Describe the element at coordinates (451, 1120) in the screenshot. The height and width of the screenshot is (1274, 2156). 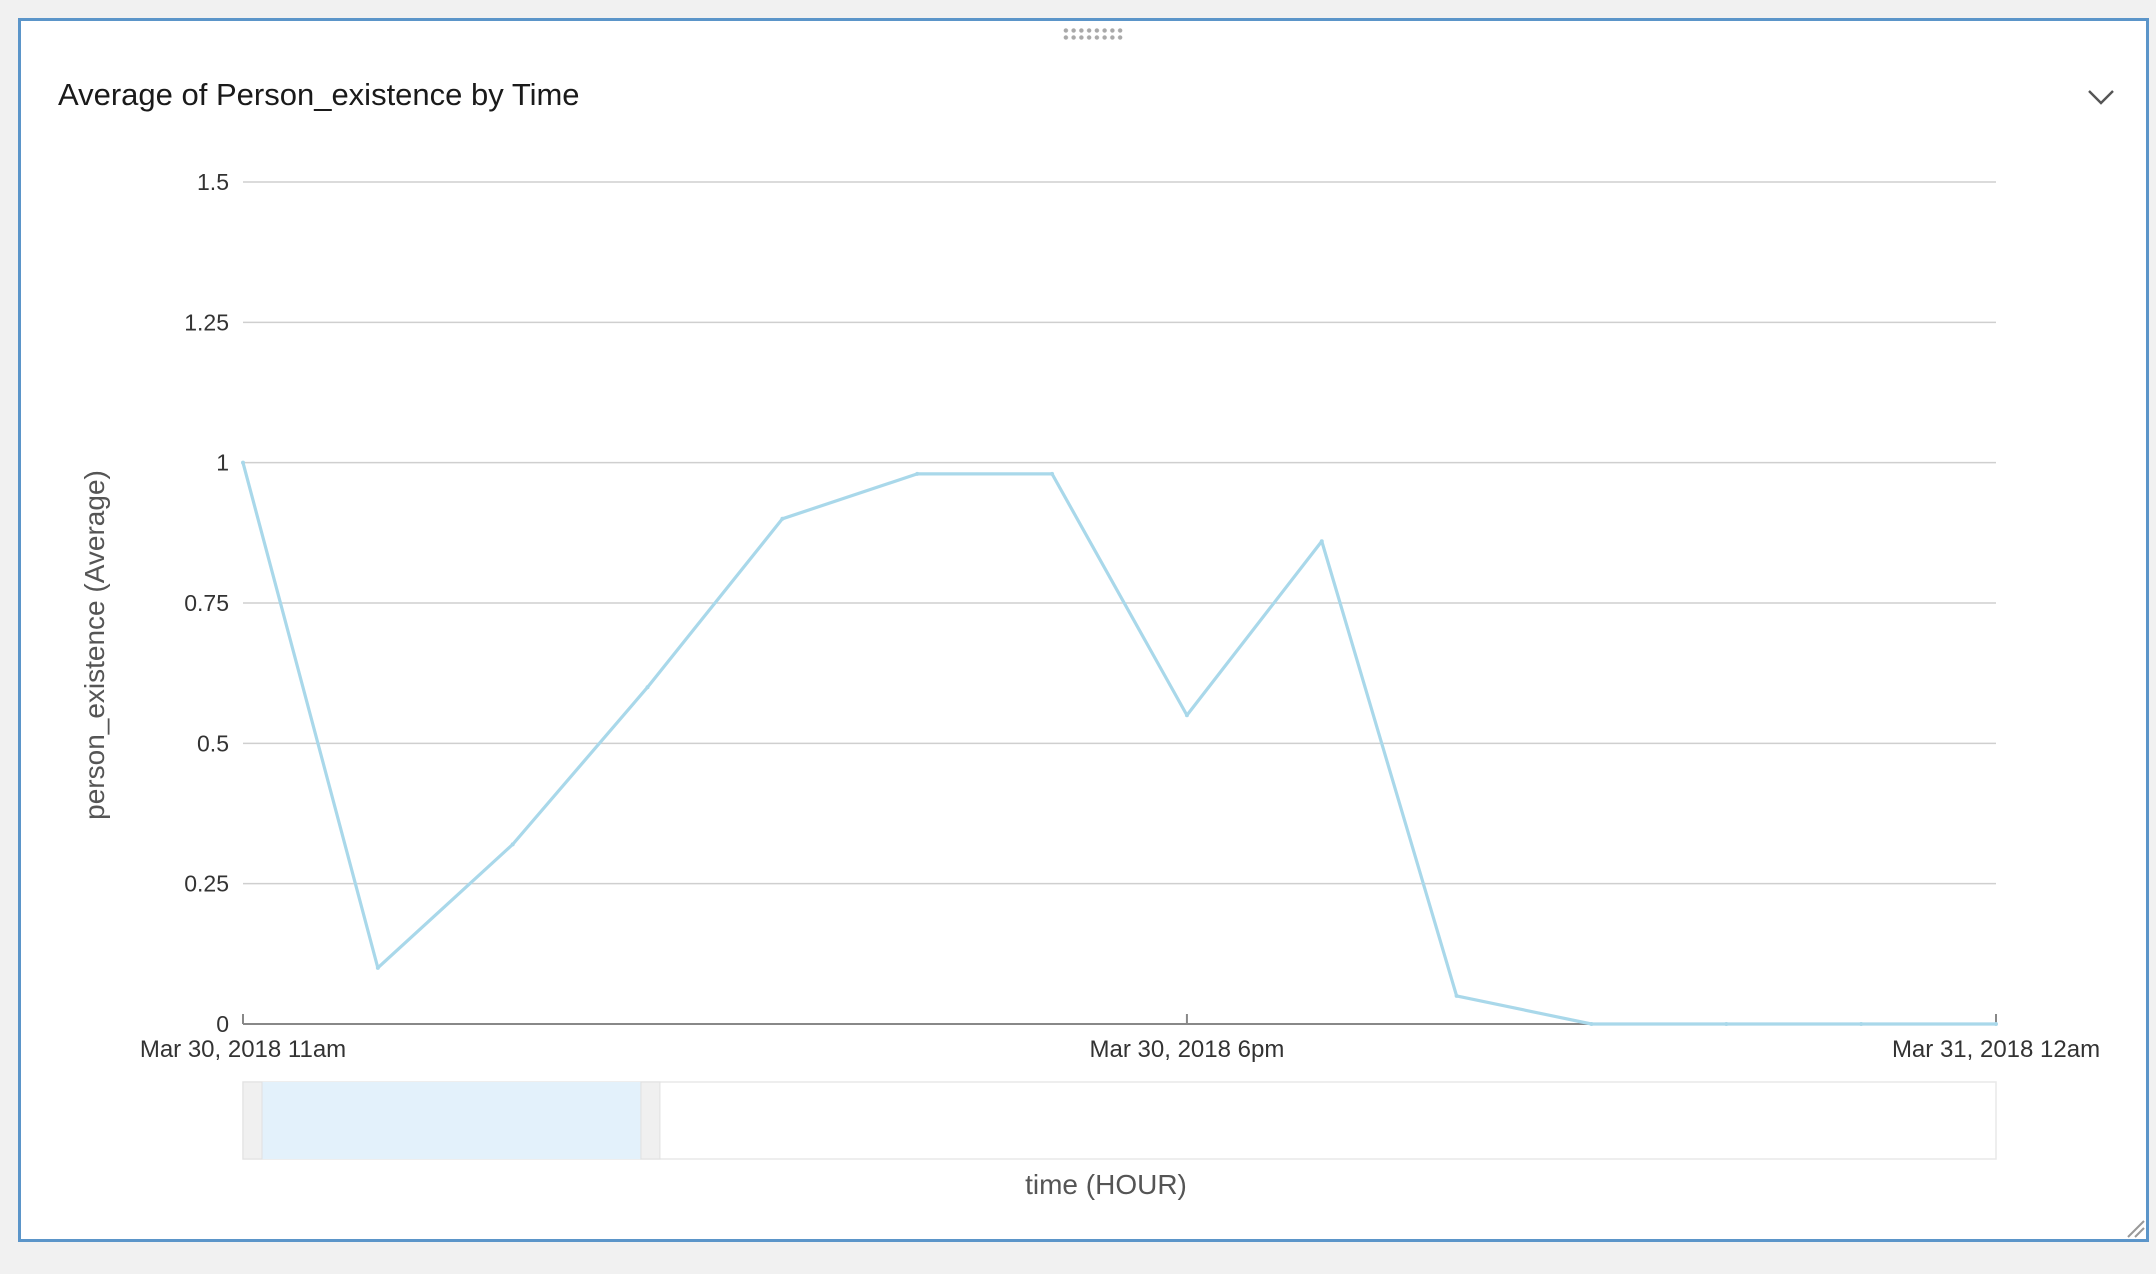
I see `range-selection-window` at that location.